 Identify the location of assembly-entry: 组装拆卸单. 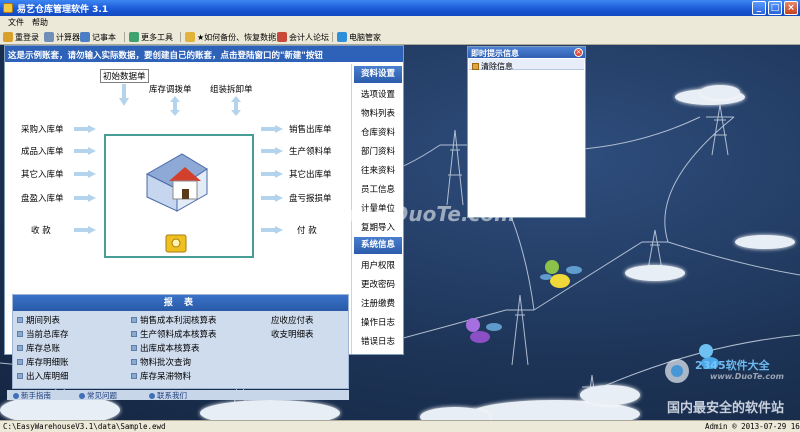
(231, 89).